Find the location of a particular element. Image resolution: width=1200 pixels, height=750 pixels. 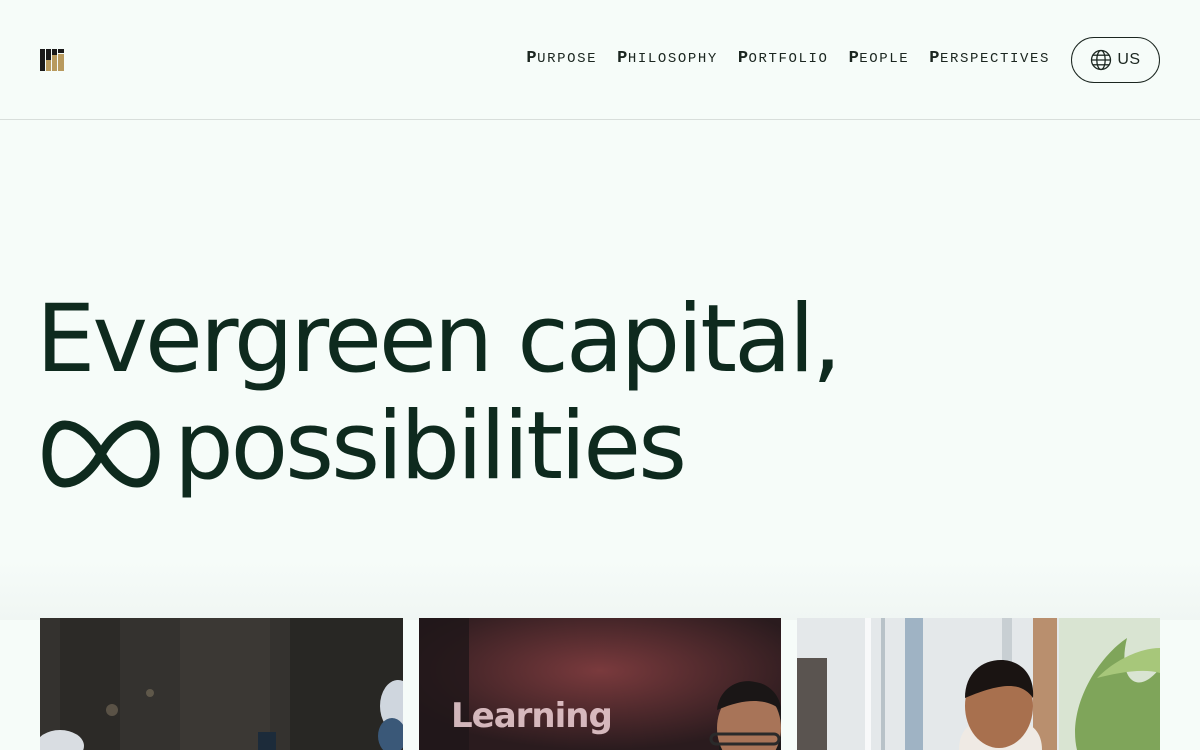

bar-logo-icon is located at coordinates (52, 60).